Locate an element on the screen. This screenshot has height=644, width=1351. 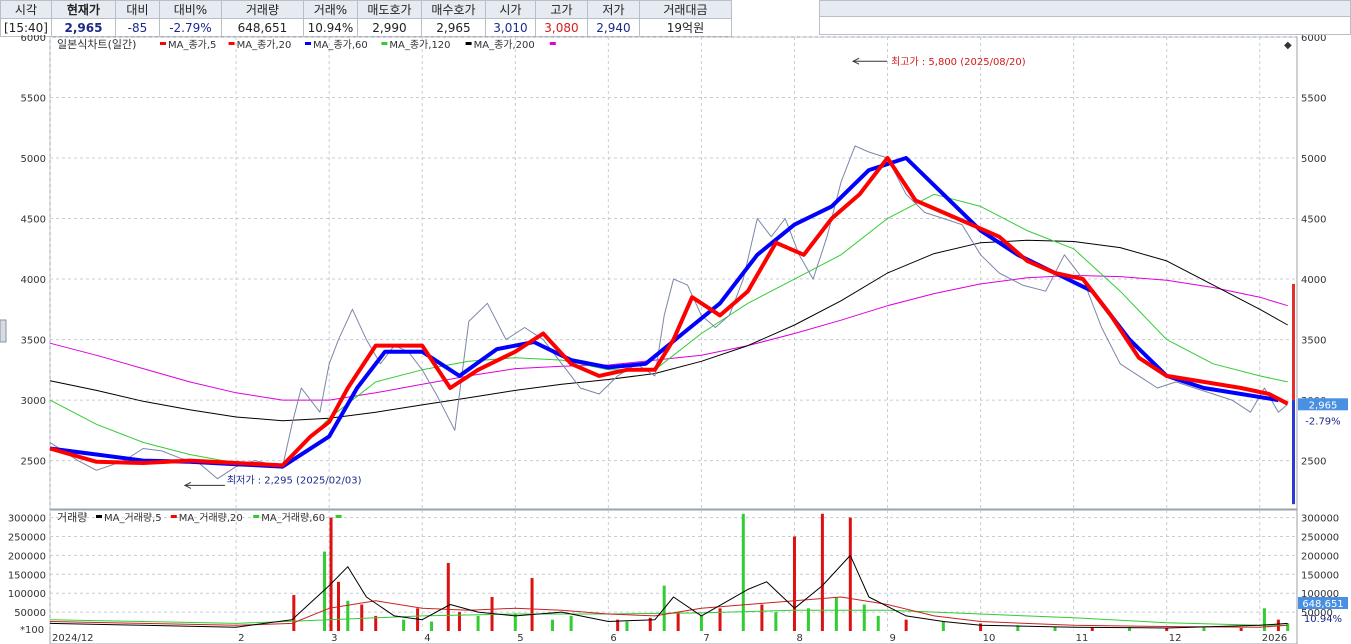
price-tick-left: 3500 is located at coordinates (33, 341).